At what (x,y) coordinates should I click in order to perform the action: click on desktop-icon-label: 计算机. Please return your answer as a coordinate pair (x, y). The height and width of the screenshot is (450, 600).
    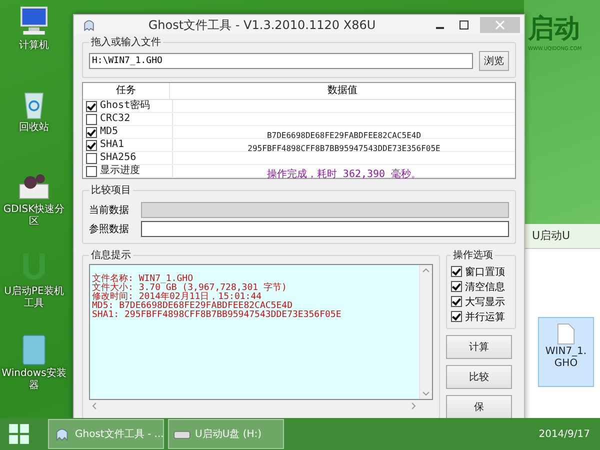
    Looking at the image, I should click on (34, 46).